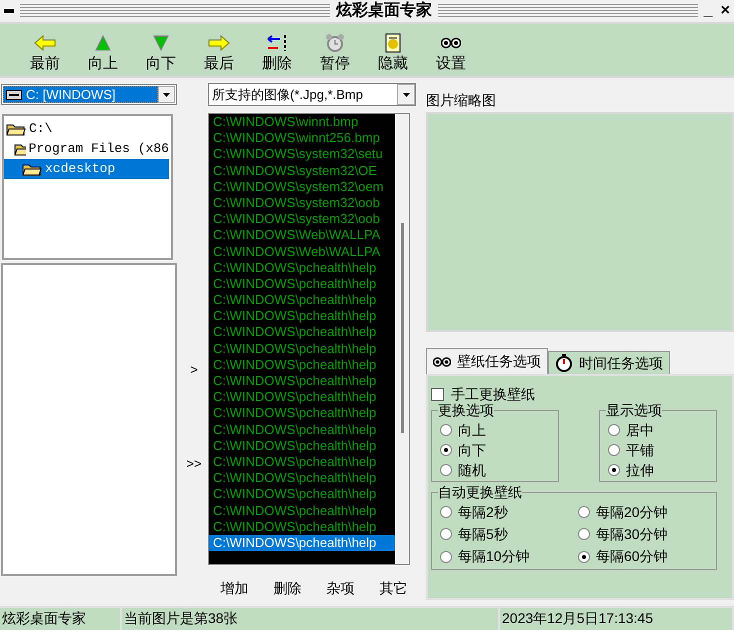 The height and width of the screenshot is (630, 734). What do you see at coordinates (61, 619) in the screenshot?
I see `status-panel: 炫彩桌面专家` at bounding box center [61, 619].